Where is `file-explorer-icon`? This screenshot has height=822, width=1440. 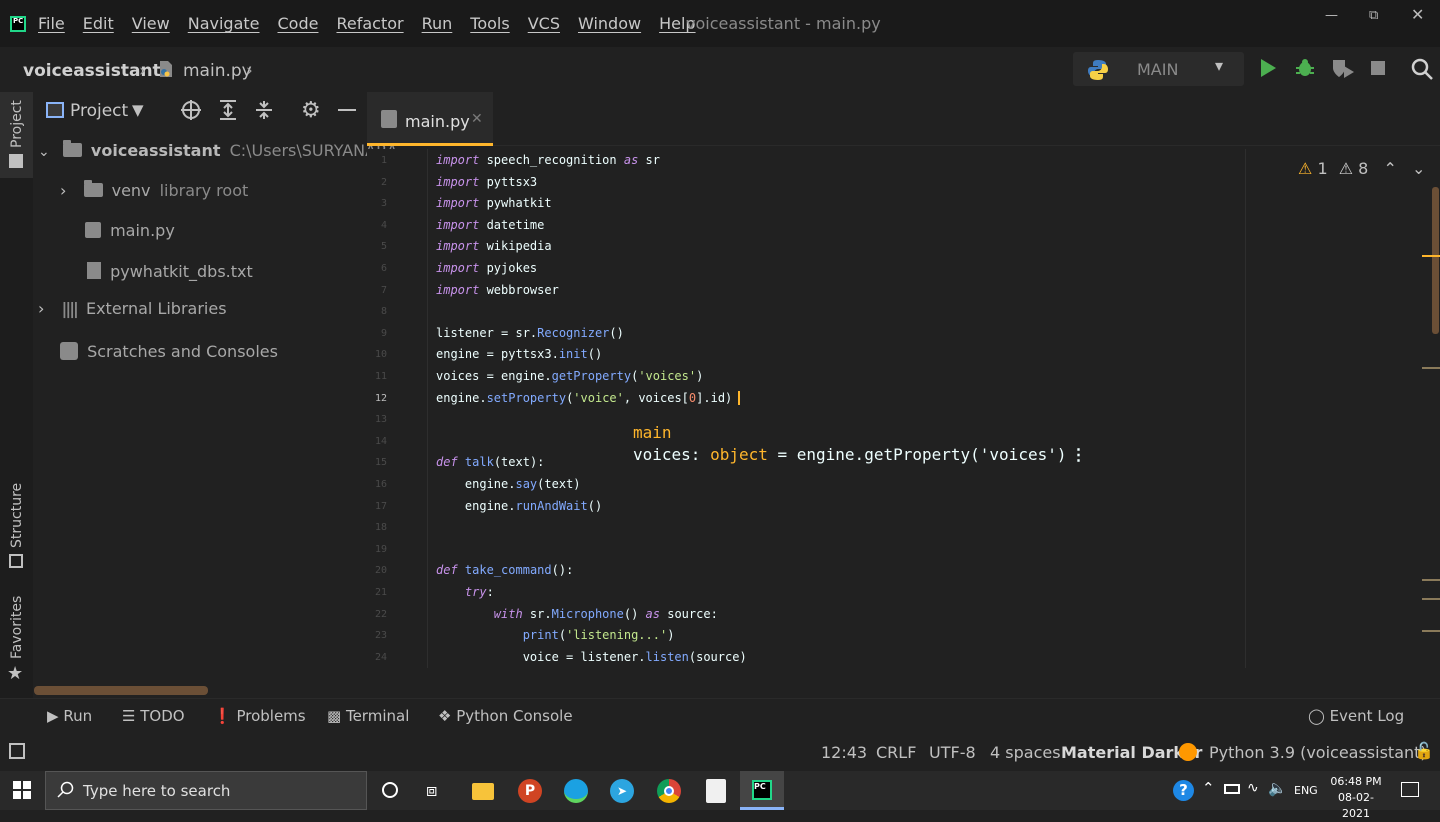
file-explorer-icon is located at coordinates (483, 791).